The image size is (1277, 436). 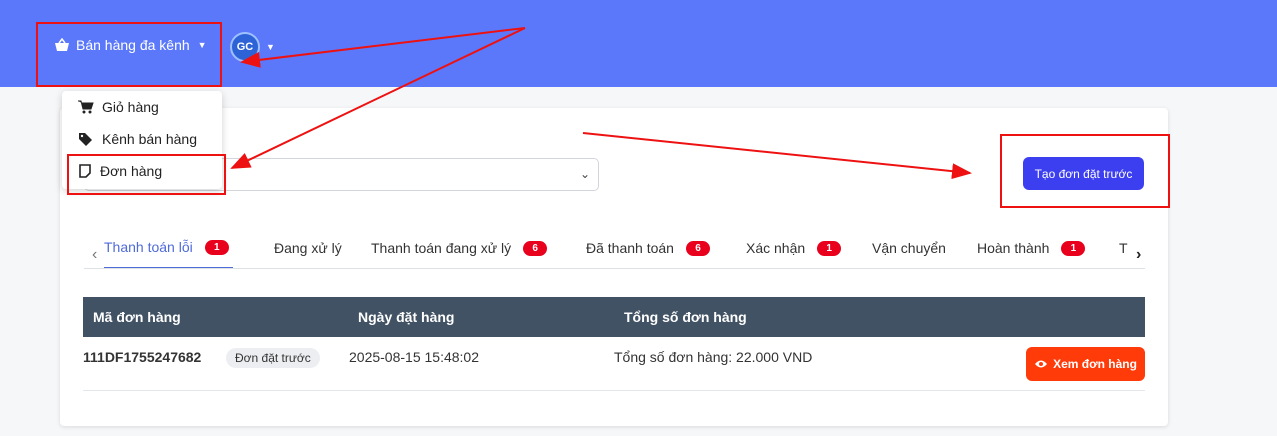 What do you see at coordinates (149, 139) in the screenshot?
I see `dropdown-item-label: Kênh bán hàng` at bounding box center [149, 139].